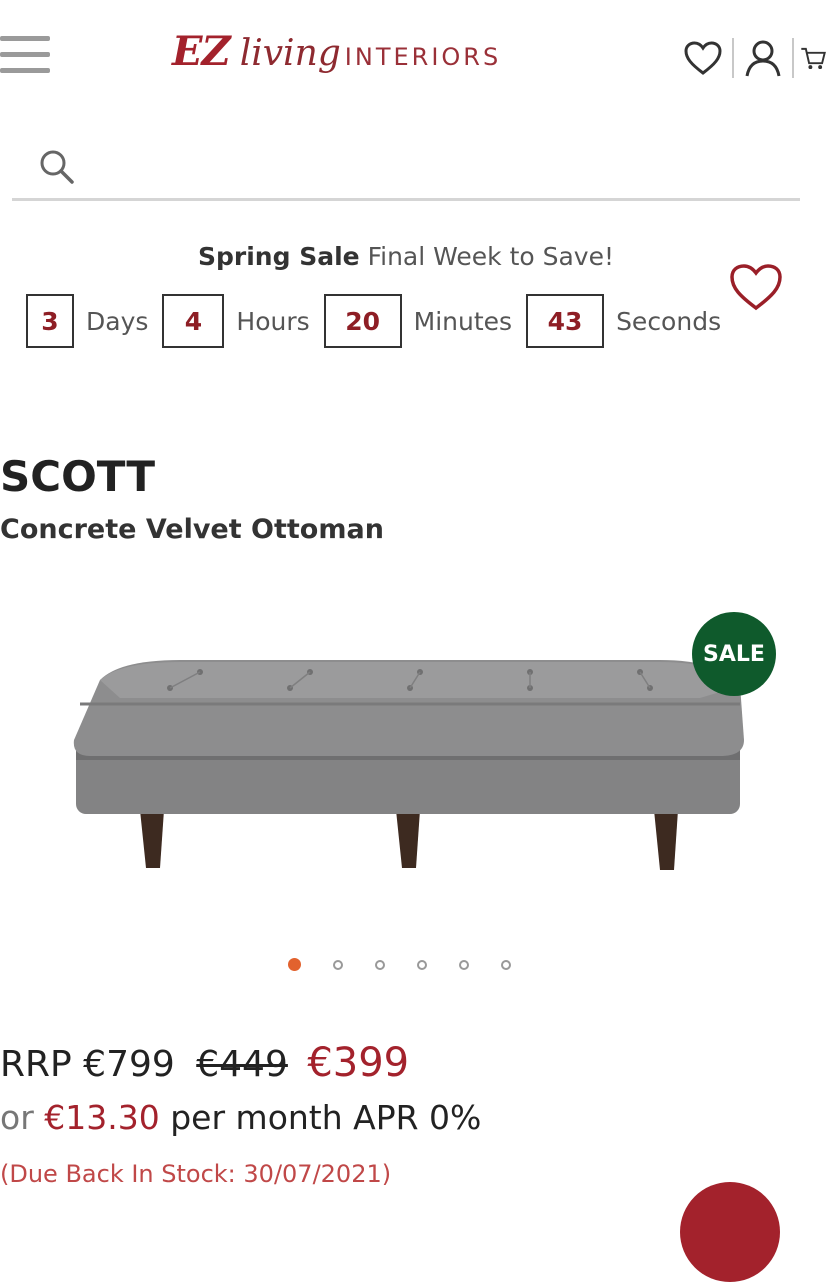 The height and width of the screenshot is (1282, 826). What do you see at coordinates (362, 321) in the screenshot?
I see `countdown-minutes-value: 20` at bounding box center [362, 321].